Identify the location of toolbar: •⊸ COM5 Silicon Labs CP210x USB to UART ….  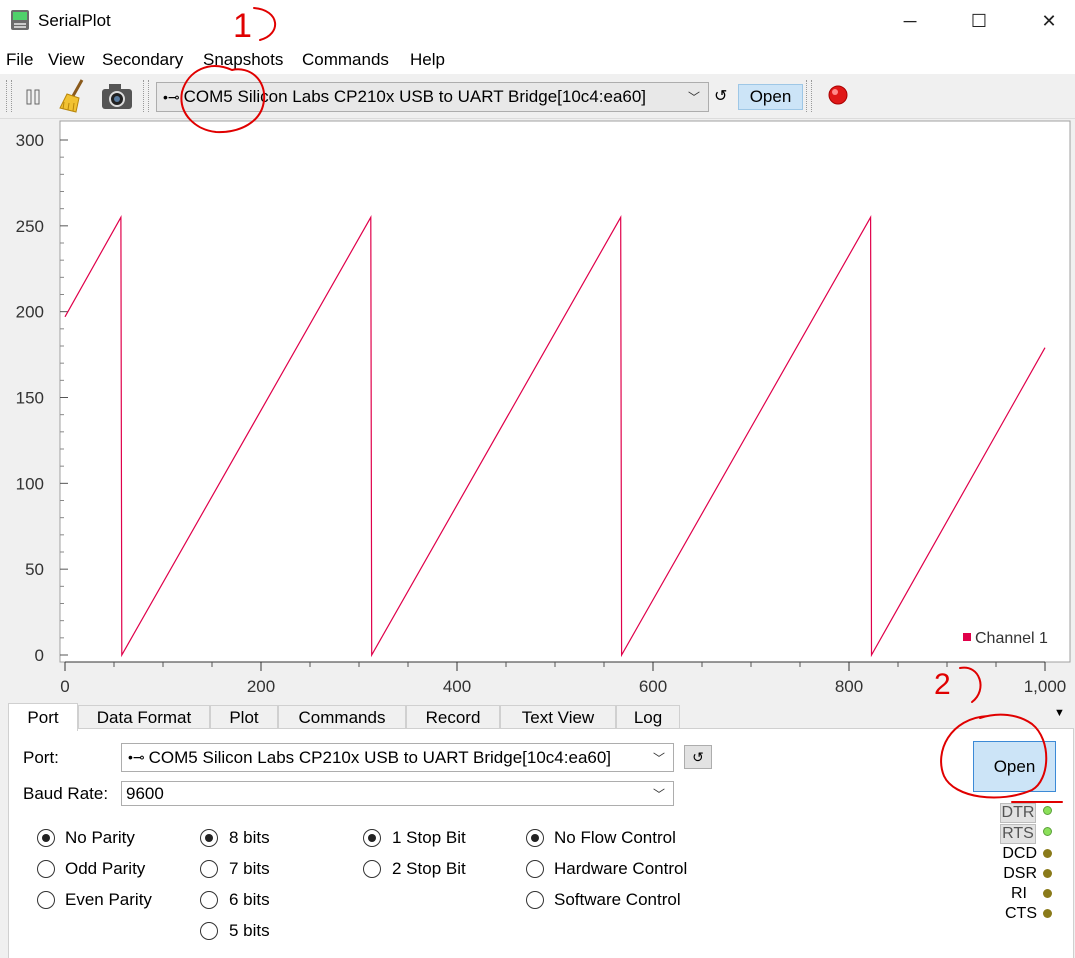
(537, 96).